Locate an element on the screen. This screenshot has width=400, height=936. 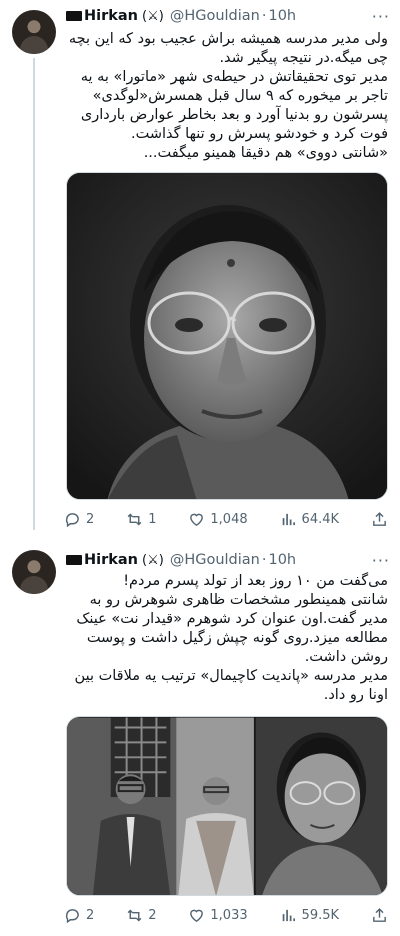
retweet-button: 1 is located at coordinates (141, 519).